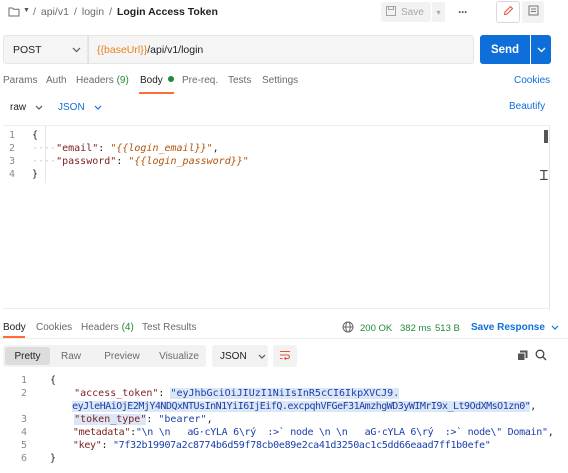 Image resolution: width=568 pixels, height=473 pixels. What do you see at coordinates (20, 80) in the screenshot?
I see `tab-params: Params` at bounding box center [20, 80].